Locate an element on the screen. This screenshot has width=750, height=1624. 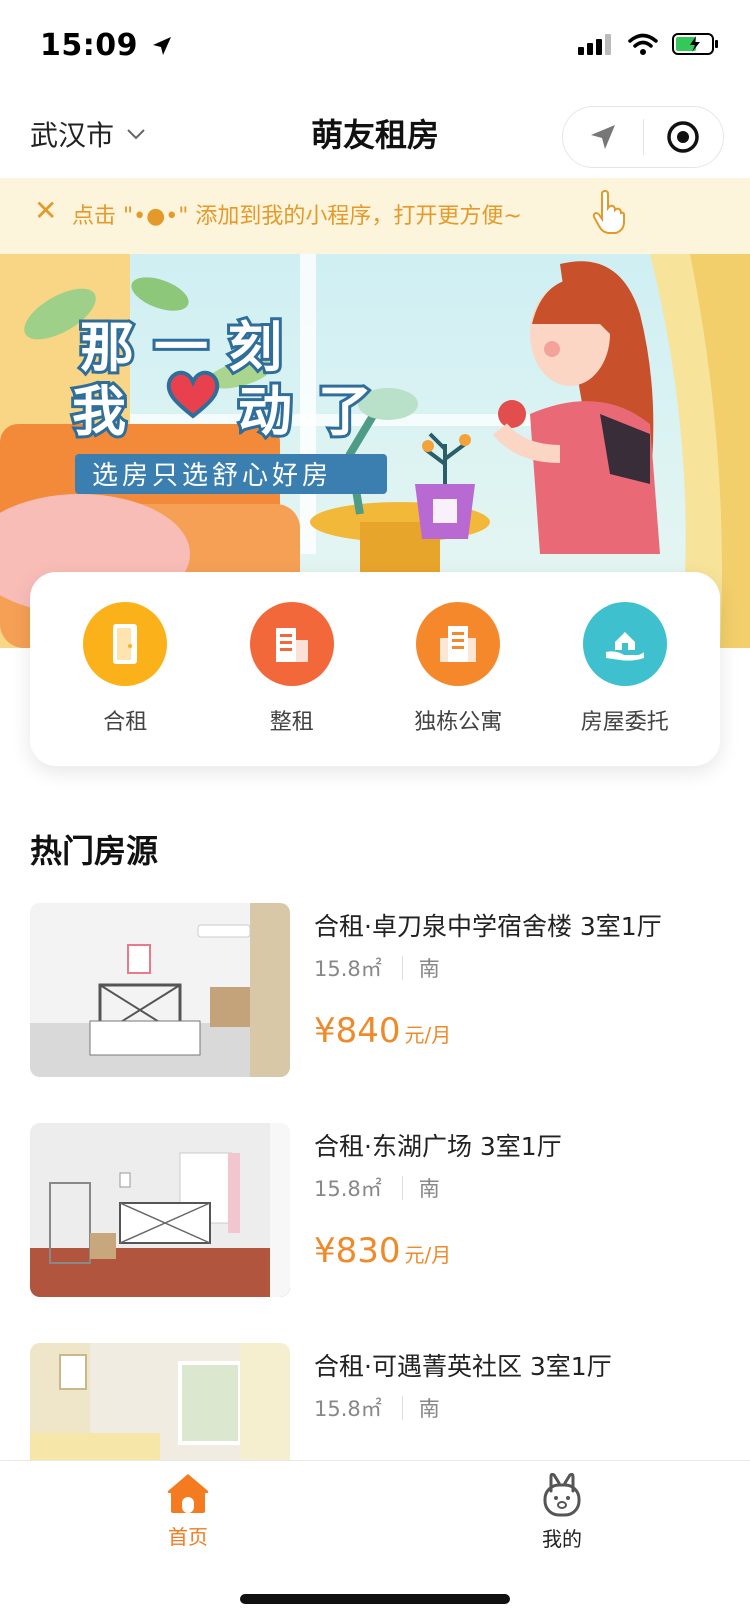
hero-subtitle: 选房只选舒心好房 is located at coordinates (212, 476).